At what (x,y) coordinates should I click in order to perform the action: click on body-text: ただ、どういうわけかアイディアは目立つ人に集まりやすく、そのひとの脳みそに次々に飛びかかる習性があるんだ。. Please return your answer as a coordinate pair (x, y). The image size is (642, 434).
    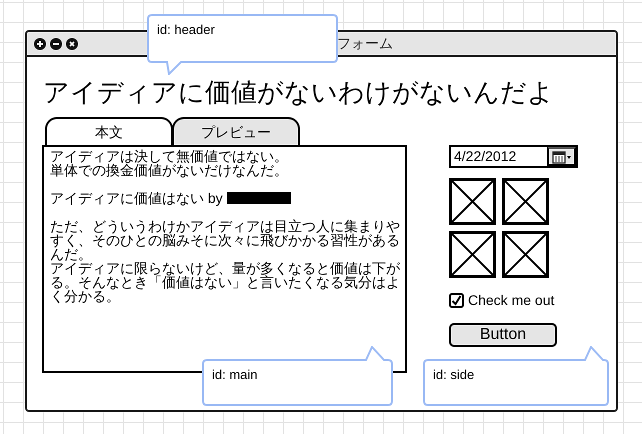
    Looking at the image, I should click on (225, 240).